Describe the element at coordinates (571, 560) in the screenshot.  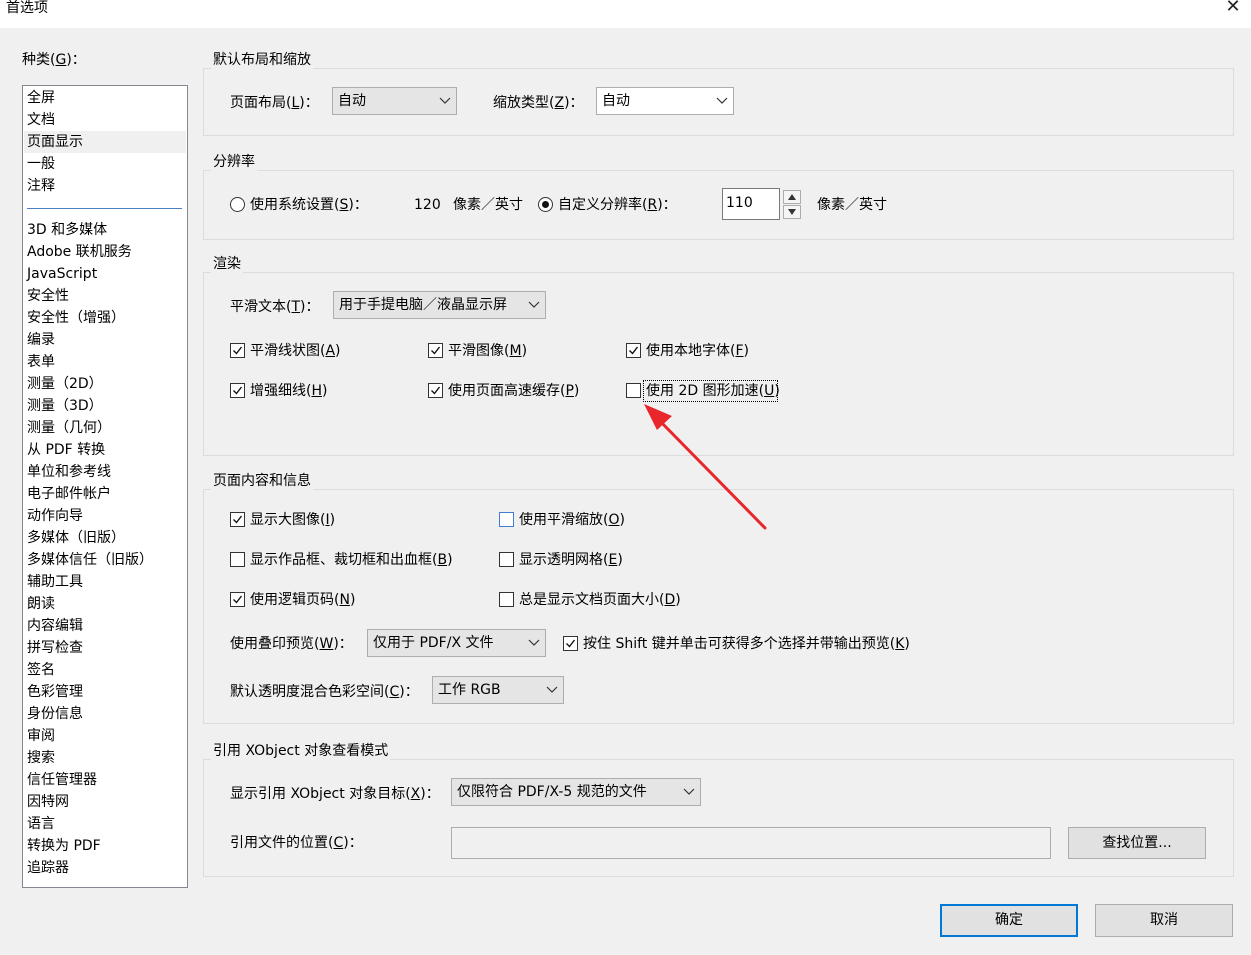
I see `checkbox-label: 显示透明网格(E)` at that location.